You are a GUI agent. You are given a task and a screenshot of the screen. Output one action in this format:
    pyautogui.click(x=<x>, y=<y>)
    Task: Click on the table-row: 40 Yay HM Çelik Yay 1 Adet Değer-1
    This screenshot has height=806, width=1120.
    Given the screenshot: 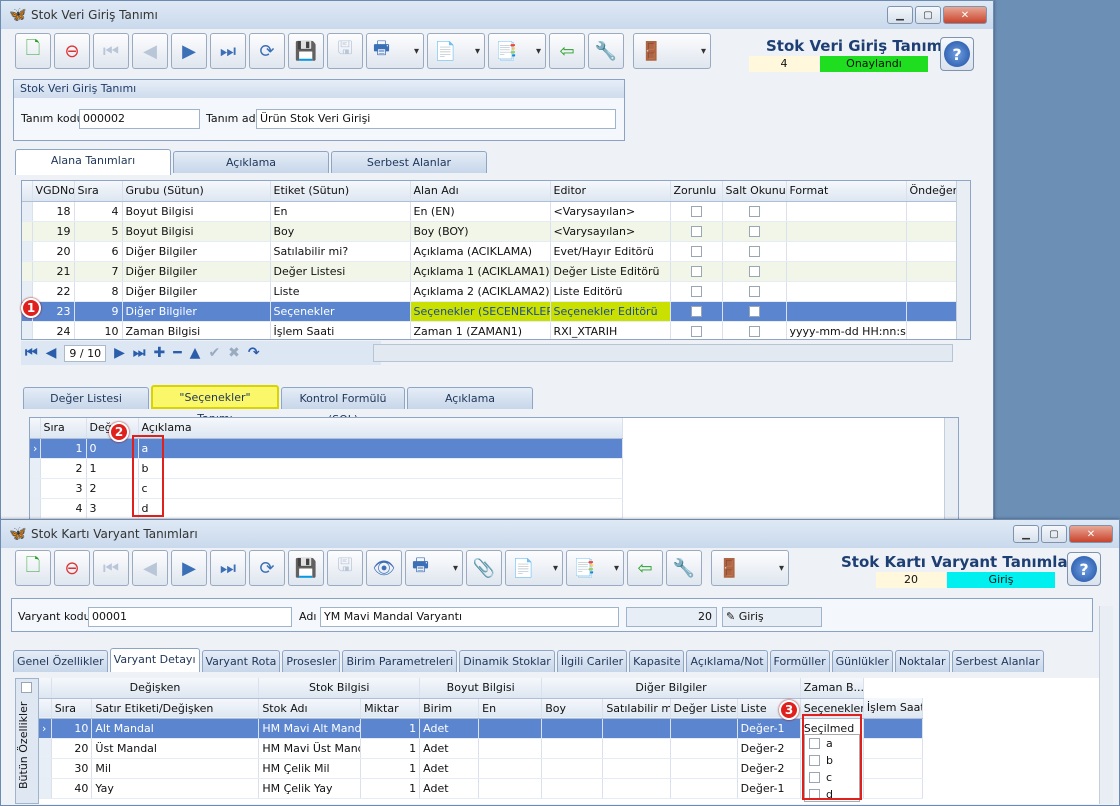 What is the action you would take?
    pyautogui.click(x=481, y=788)
    